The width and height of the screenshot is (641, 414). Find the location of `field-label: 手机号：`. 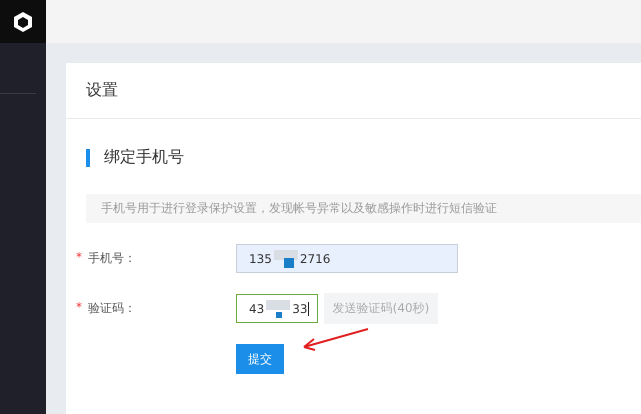

field-label: 手机号： is located at coordinates (112, 258).